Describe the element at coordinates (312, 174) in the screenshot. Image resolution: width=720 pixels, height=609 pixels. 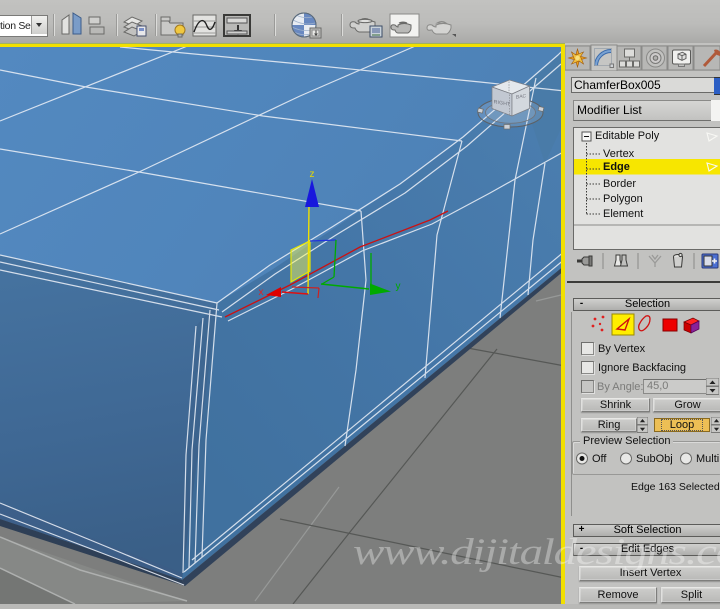
I see `svg-text: z` at that location.